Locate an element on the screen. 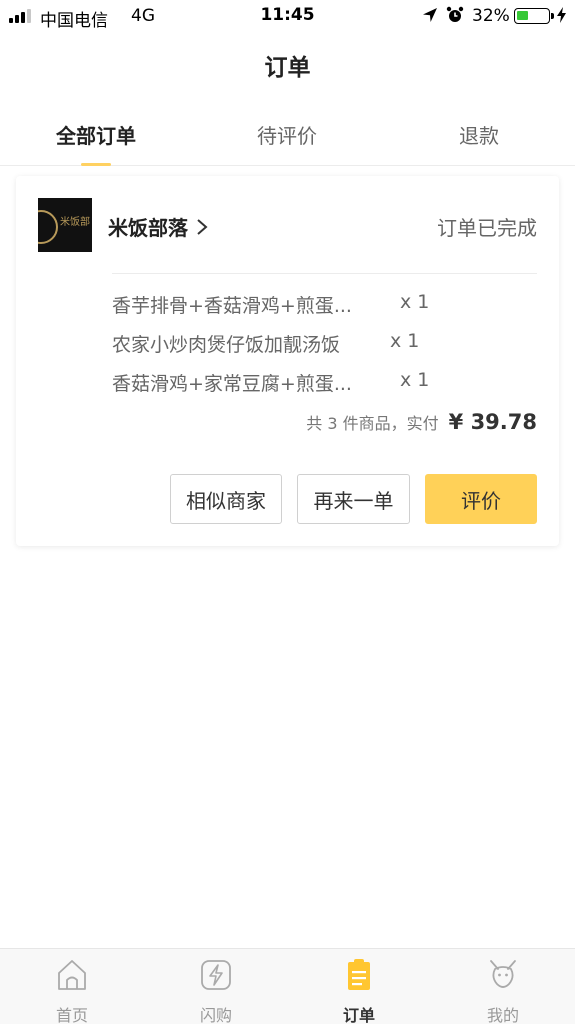 This screenshot has height=1024, width=575. orders-icon is located at coordinates (359, 974).